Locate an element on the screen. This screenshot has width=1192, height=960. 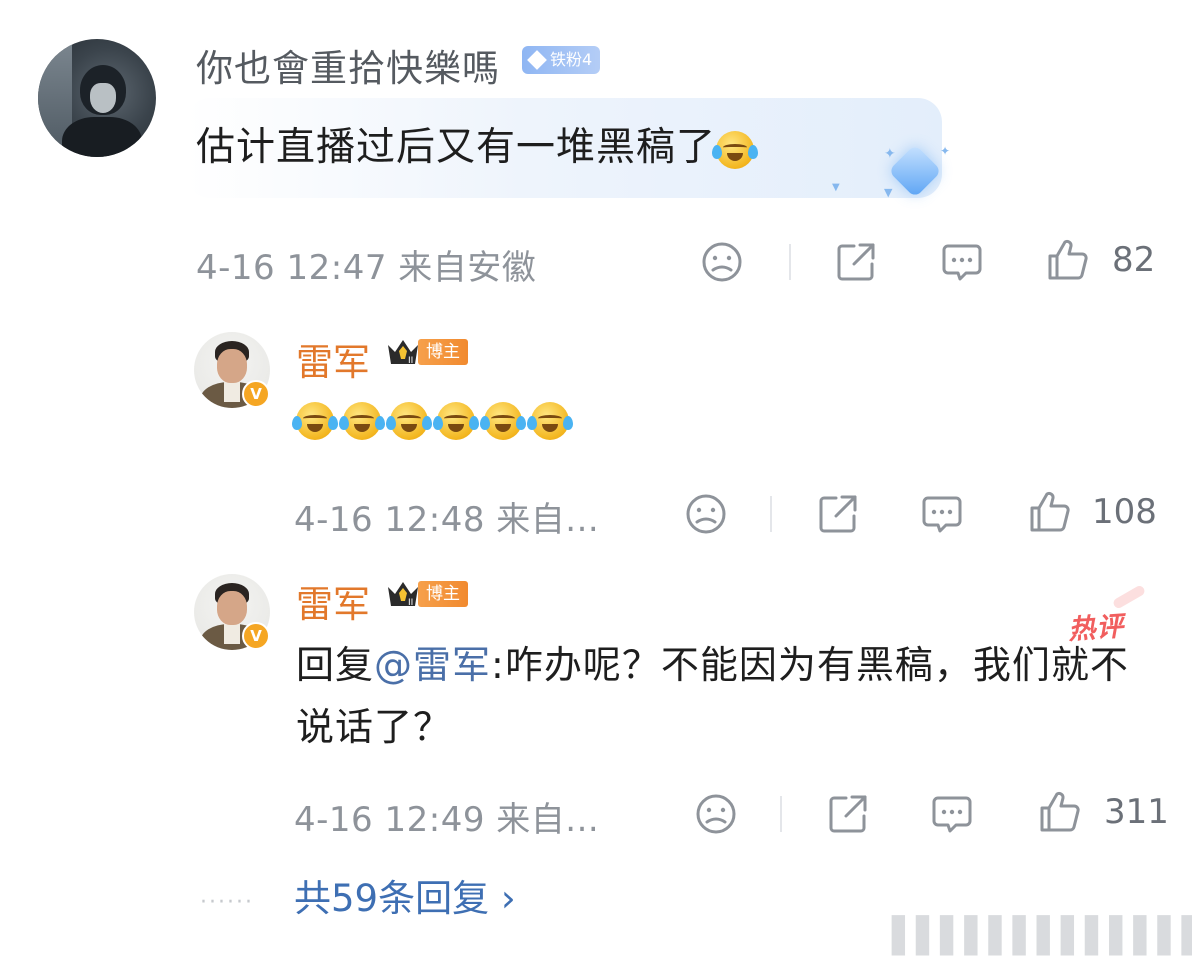
like-count: 82 is located at coordinates (1134, 260).